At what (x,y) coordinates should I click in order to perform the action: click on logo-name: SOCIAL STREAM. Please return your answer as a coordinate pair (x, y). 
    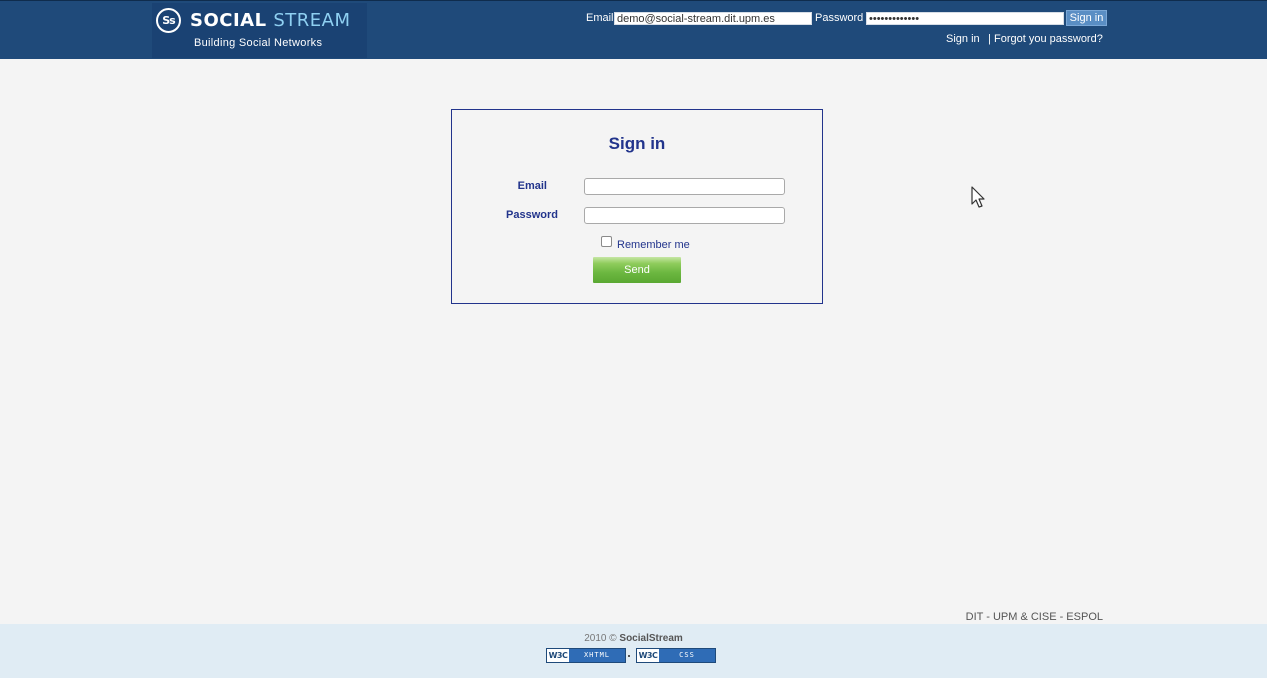
    Looking at the image, I should click on (270, 21).